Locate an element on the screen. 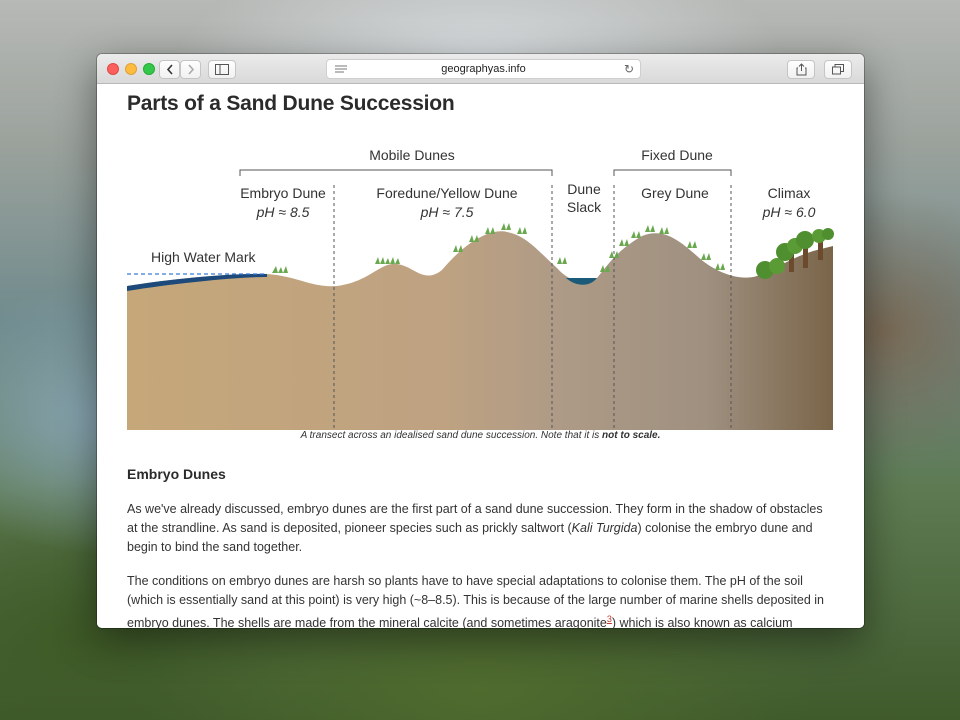 This screenshot has width=960, height=720. back-button is located at coordinates (169, 69).